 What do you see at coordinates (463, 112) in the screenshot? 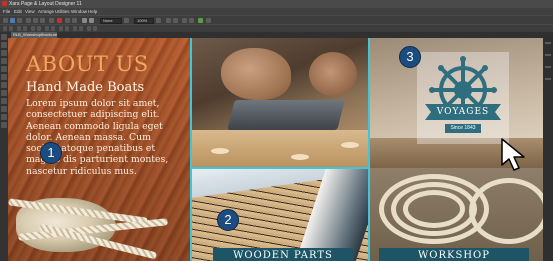
I see `logo-name: VOYAGES` at bounding box center [463, 112].